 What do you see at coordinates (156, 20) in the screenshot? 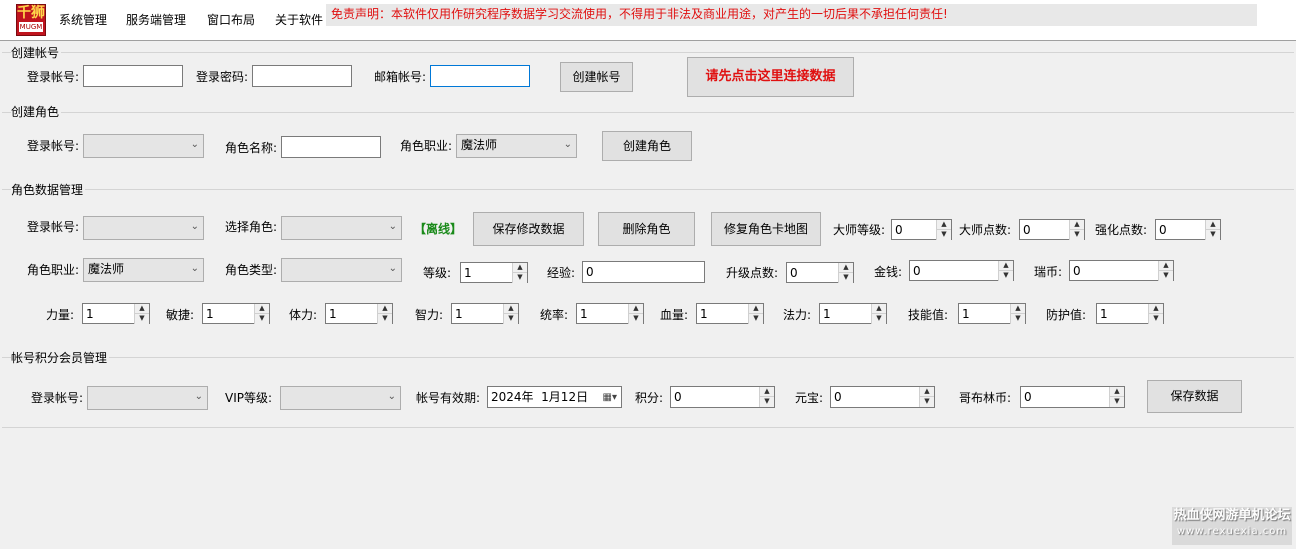
I see `menu-server: 服务端管理` at bounding box center [156, 20].